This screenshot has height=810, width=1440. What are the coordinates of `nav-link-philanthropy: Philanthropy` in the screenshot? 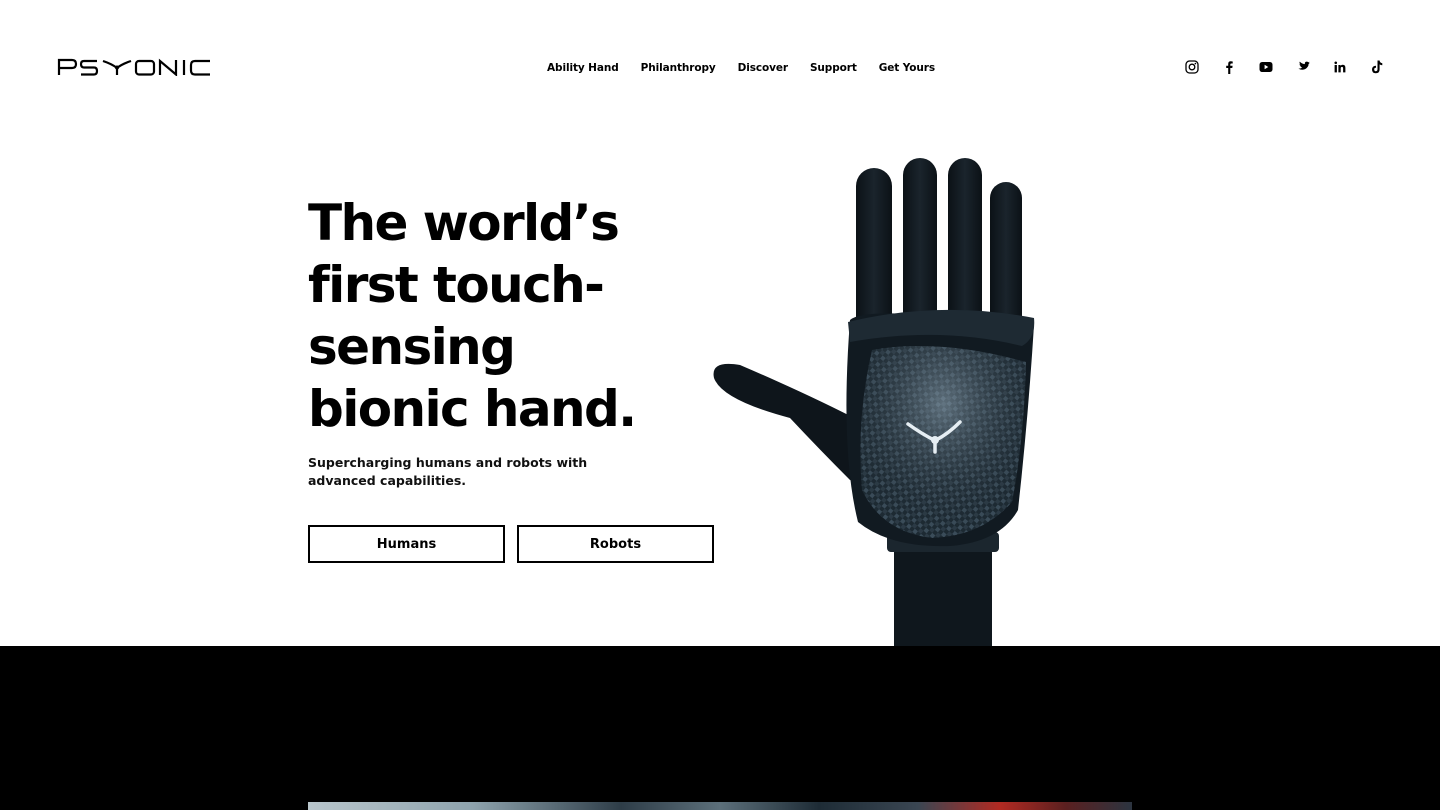 It's located at (678, 68).